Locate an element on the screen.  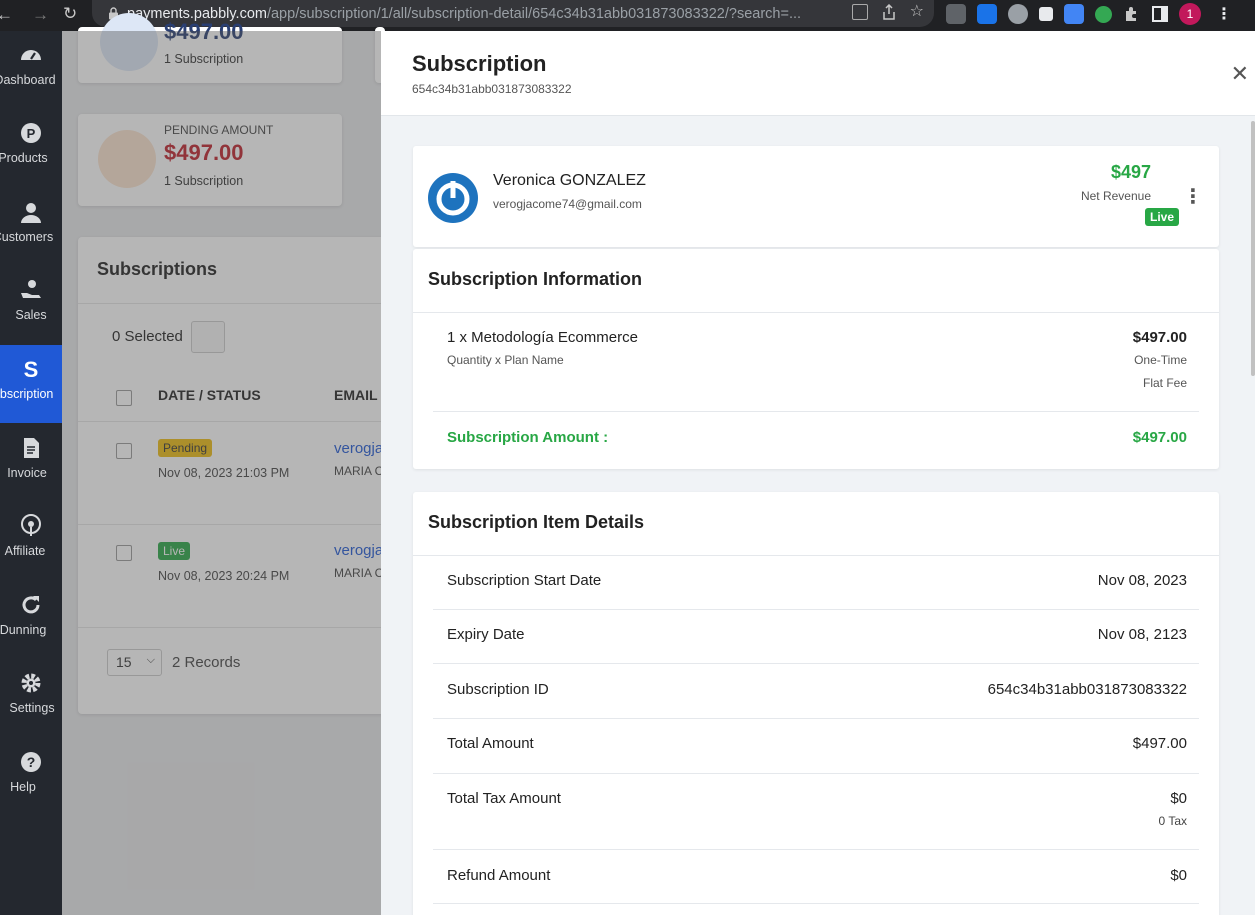
translate-icon is located at coordinates (859, 12).